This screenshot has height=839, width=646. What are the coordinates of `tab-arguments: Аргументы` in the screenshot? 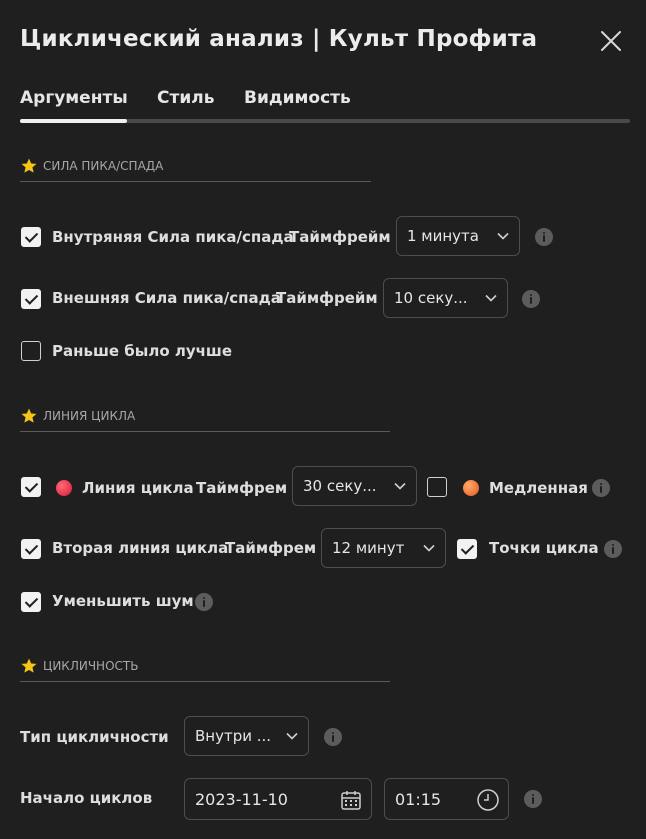 It's located at (74, 98).